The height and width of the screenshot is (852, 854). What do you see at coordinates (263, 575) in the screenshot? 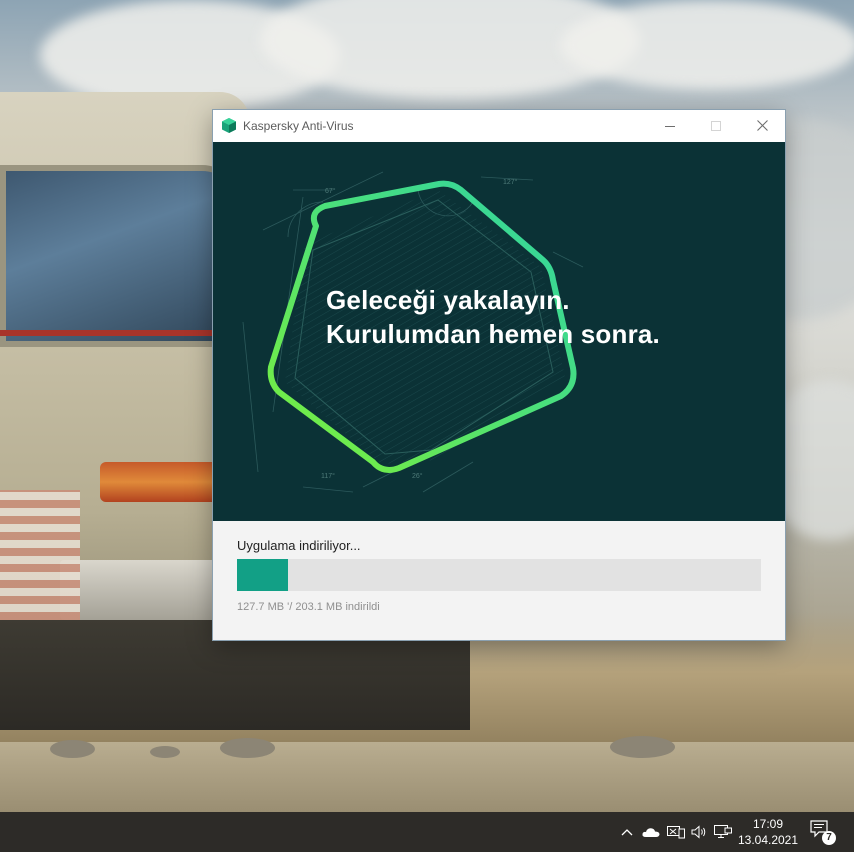
I see `download-progress-fill` at bounding box center [263, 575].